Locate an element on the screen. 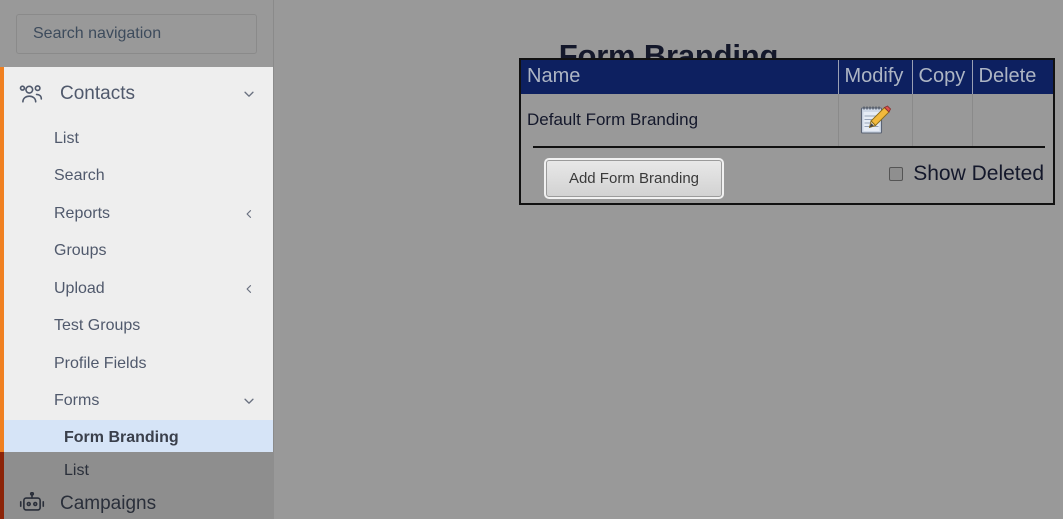  column-header-modify: Modify is located at coordinates (875, 77).